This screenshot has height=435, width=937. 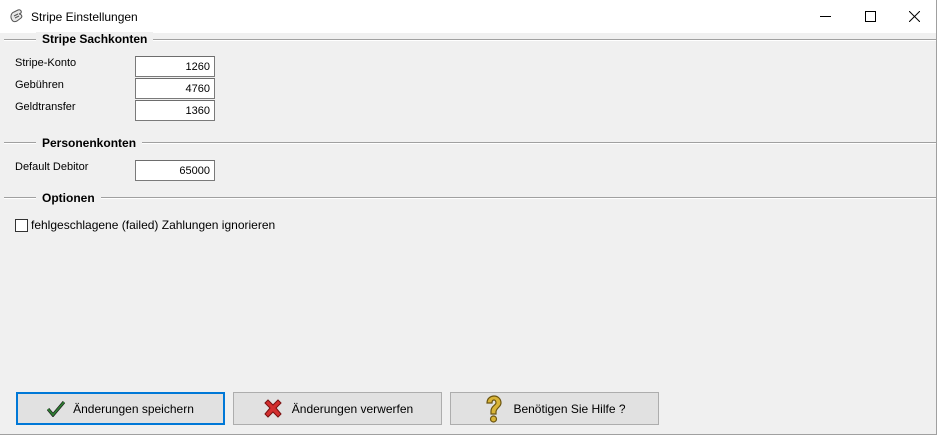 What do you see at coordinates (470, 198) in the screenshot?
I see `optionen-divider` at bounding box center [470, 198].